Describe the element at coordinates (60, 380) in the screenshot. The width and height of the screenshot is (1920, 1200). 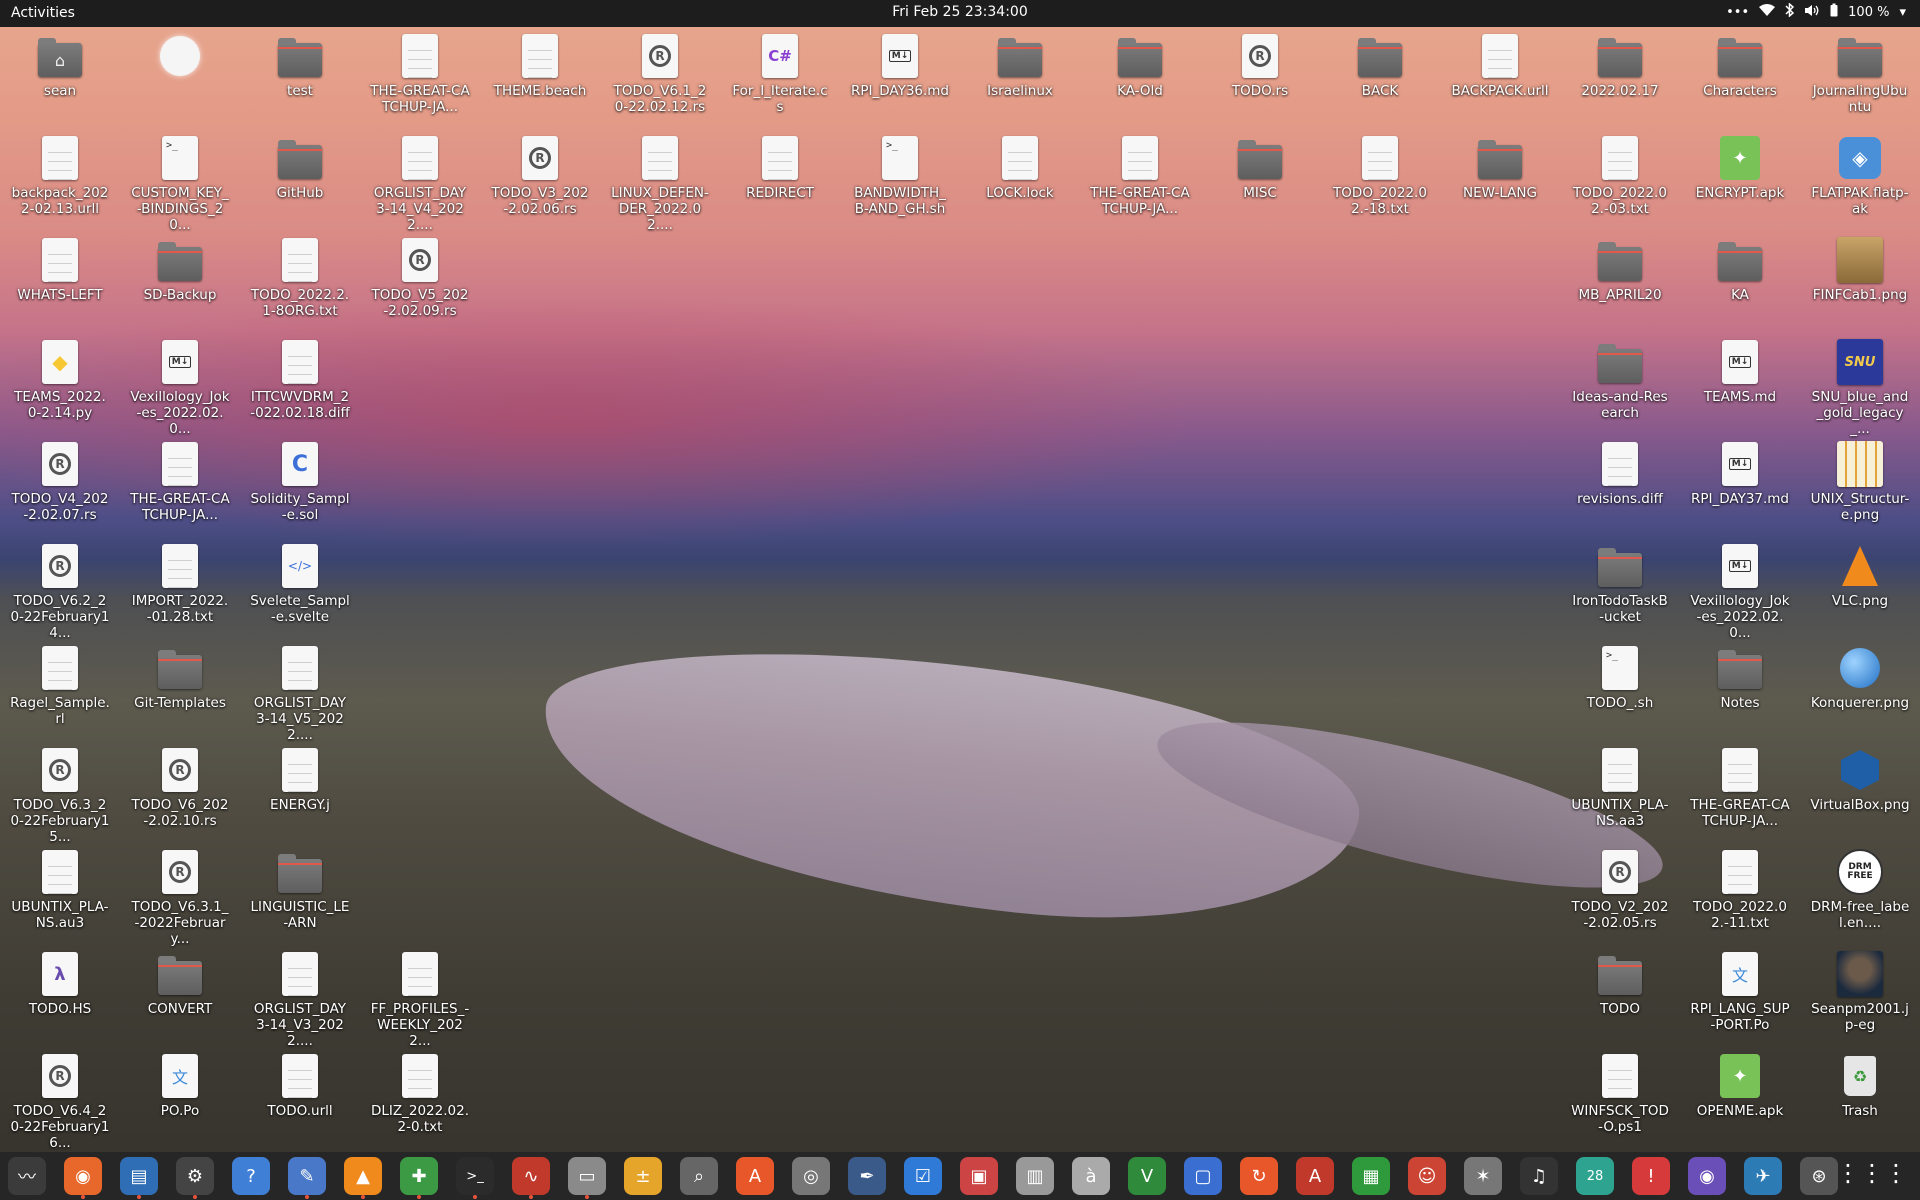
I see `desktop-icon: ◆ TEAMS_2022.0-2.14.py` at that location.